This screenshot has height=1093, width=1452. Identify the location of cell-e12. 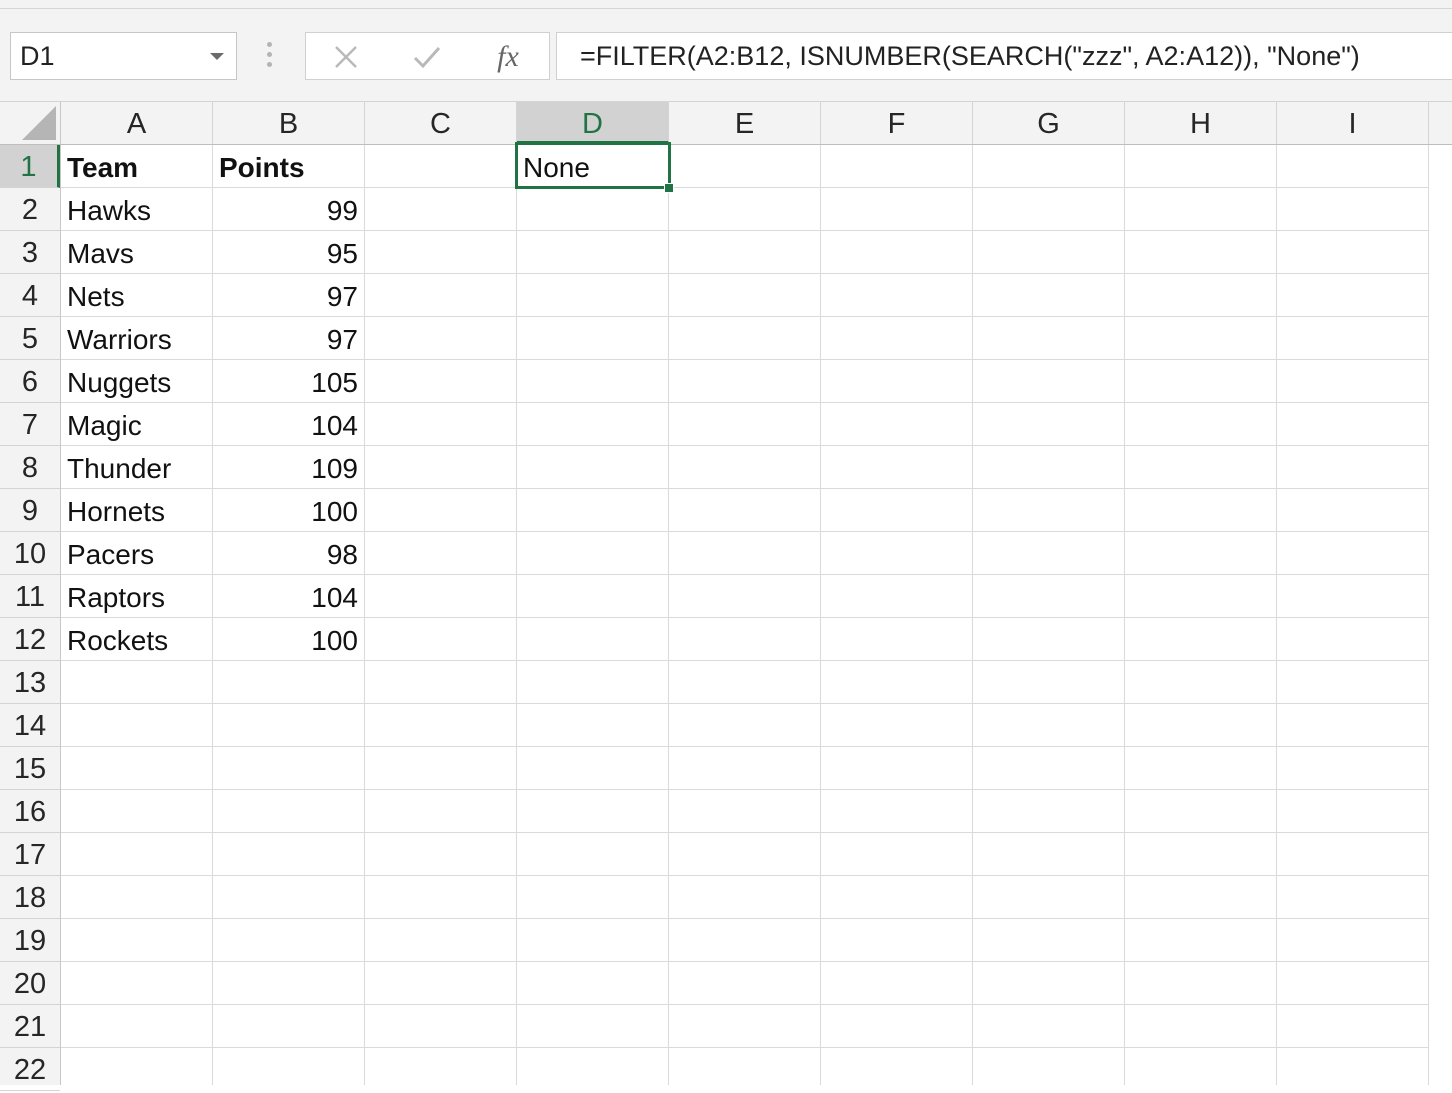
(745, 639).